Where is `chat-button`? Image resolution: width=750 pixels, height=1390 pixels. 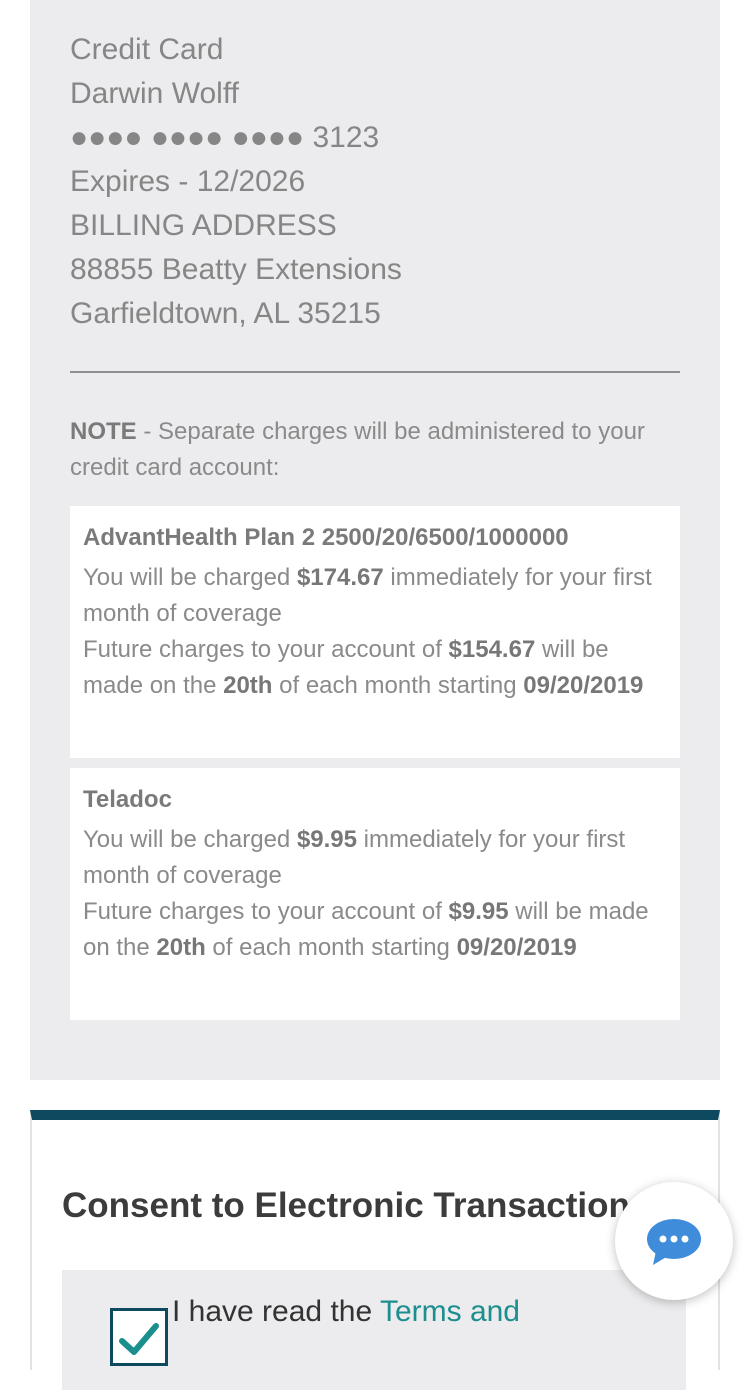 chat-button is located at coordinates (674, 1241).